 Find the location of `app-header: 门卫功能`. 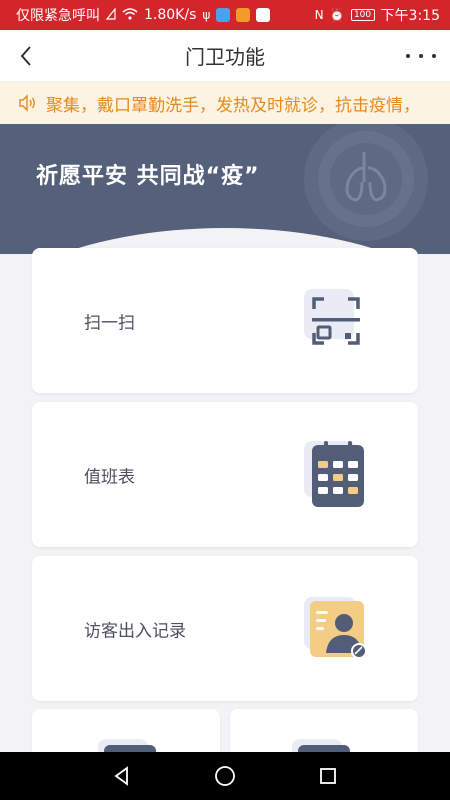

app-header: 门卫功能 is located at coordinates (225, 56).